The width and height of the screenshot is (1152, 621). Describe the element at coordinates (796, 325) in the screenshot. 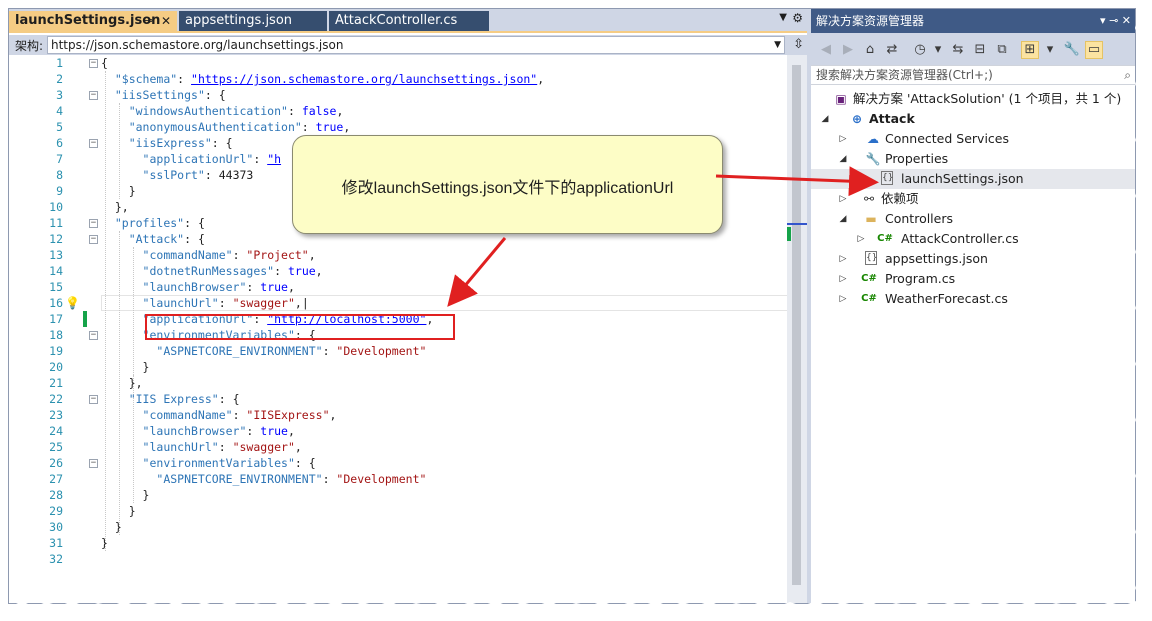

I see `scrollbar-thumb` at that location.